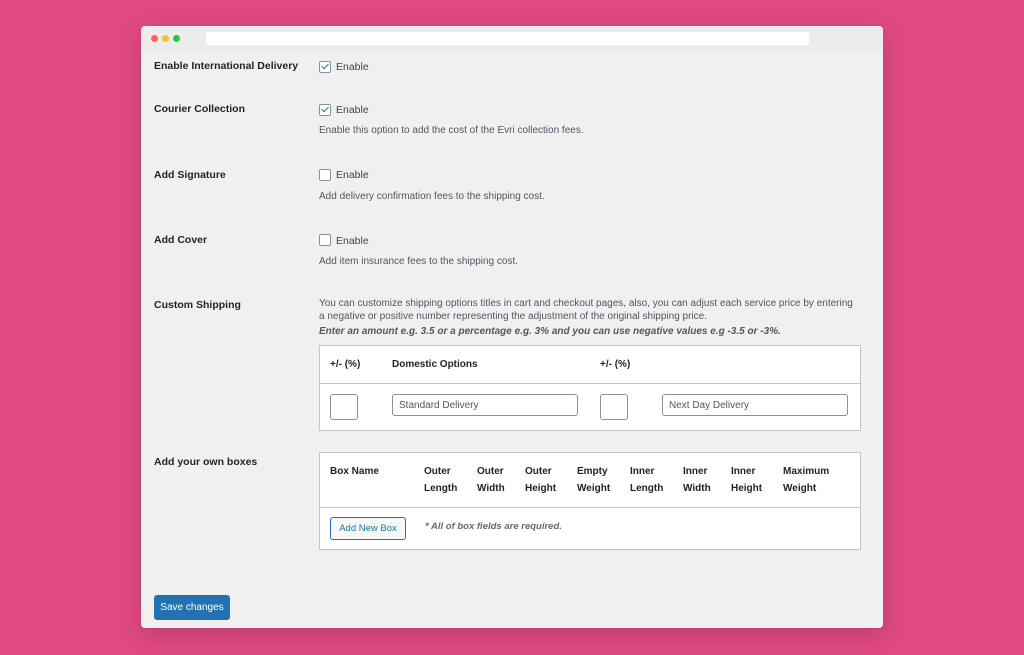 The height and width of the screenshot is (655, 1024). I want to click on col-maximum-weight: Maximum Weight, so click(806, 480).